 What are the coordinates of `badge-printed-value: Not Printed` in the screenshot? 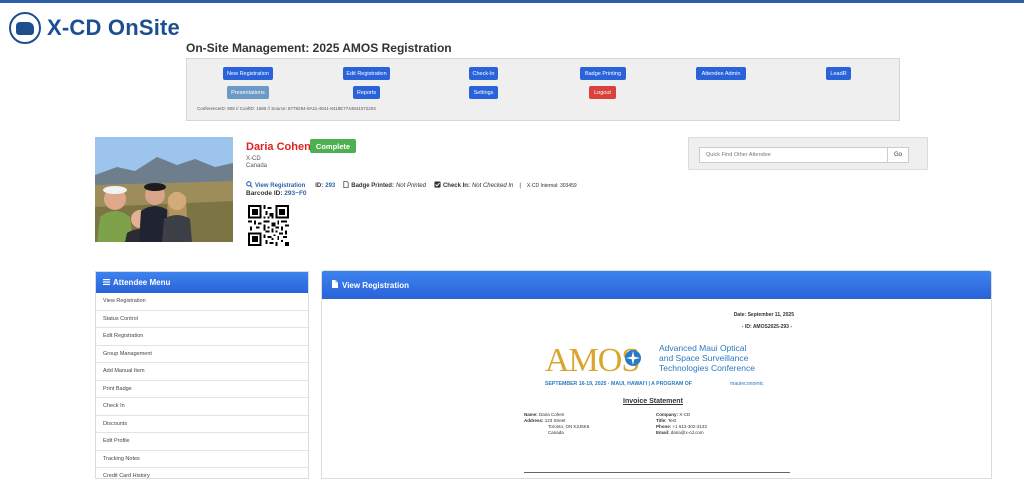 It's located at (410, 185).